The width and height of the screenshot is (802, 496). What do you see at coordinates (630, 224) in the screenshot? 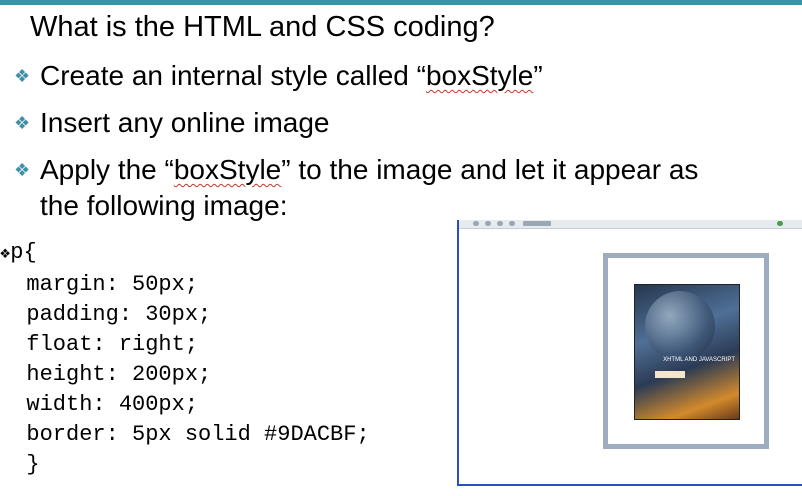
I see `browser-toolbar` at bounding box center [630, 224].